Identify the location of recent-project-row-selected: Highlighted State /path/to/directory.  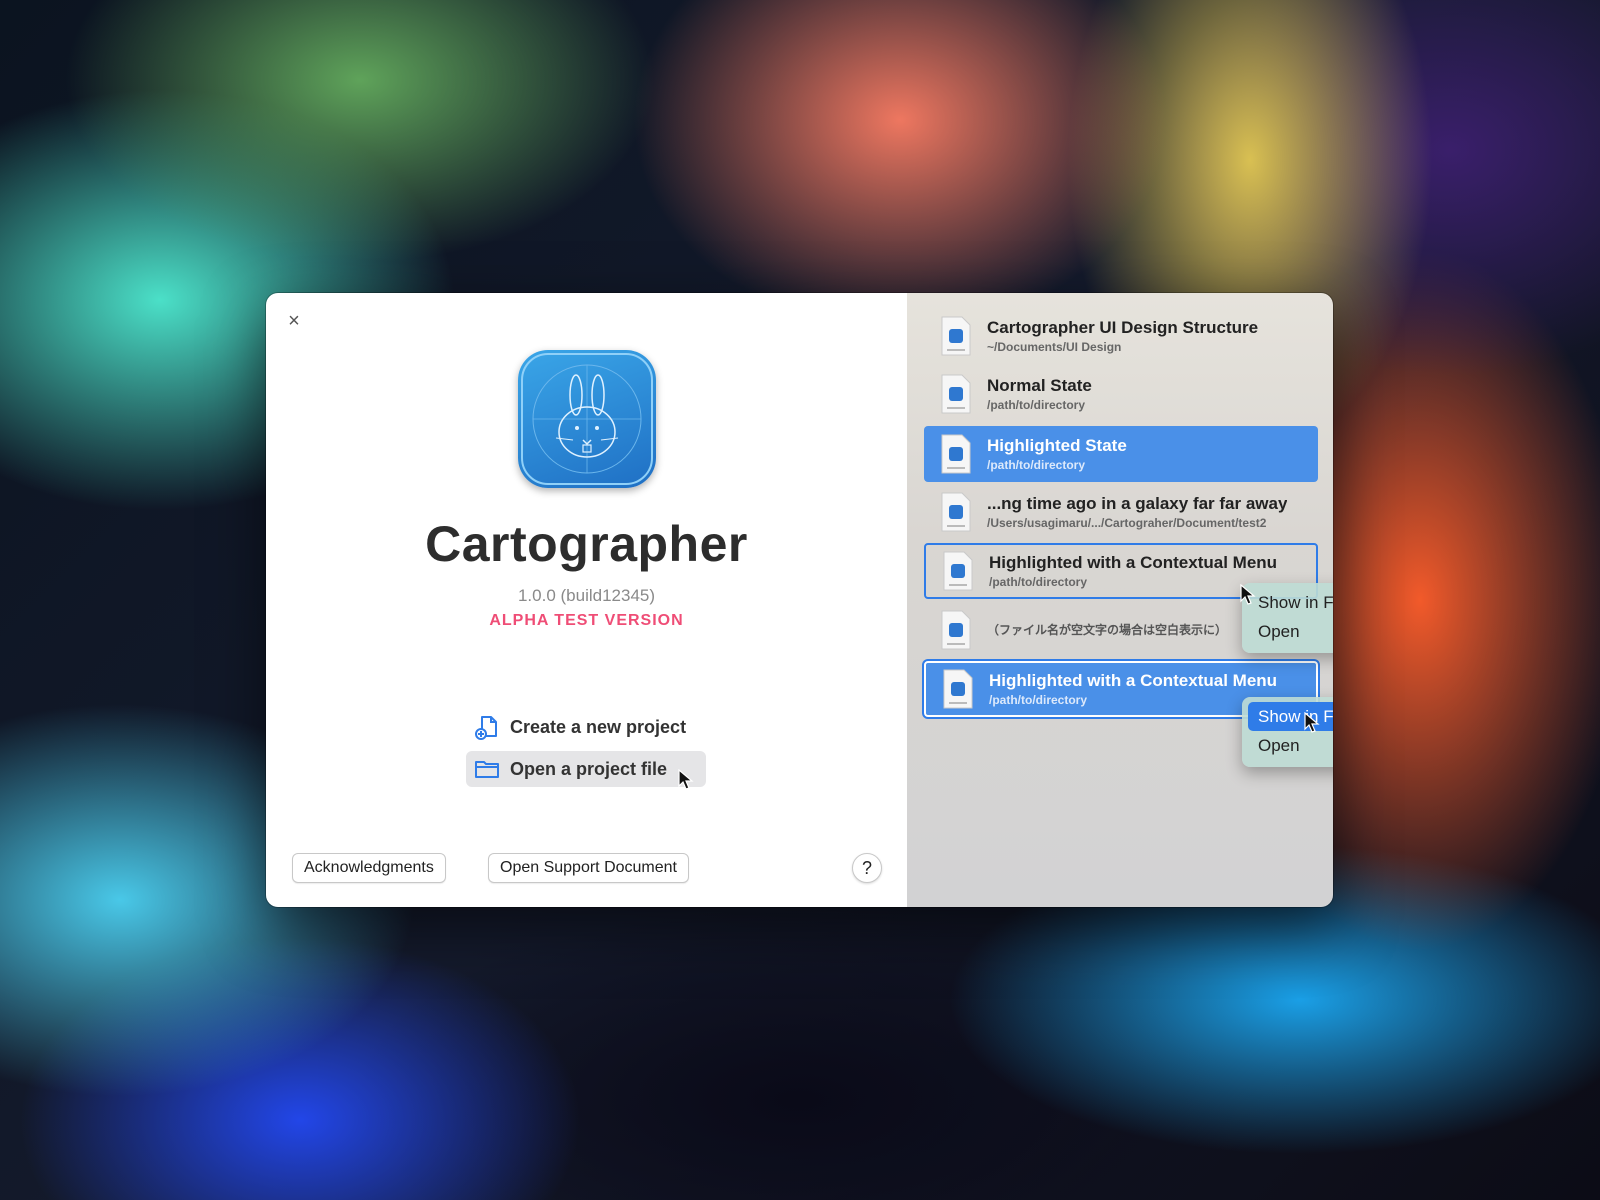
(1121, 454).